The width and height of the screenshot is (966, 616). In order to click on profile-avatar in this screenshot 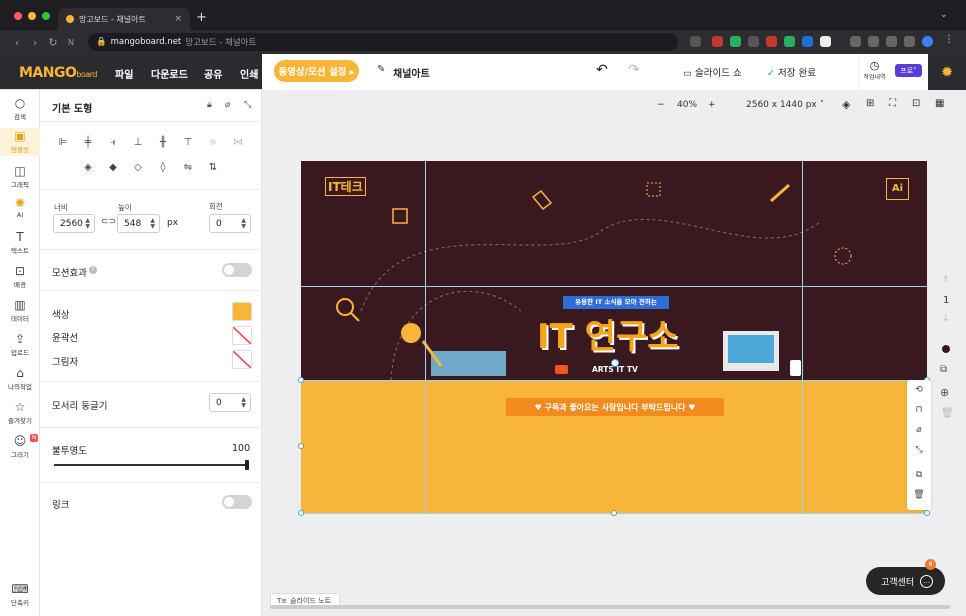, I will do `click(927, 41)`.